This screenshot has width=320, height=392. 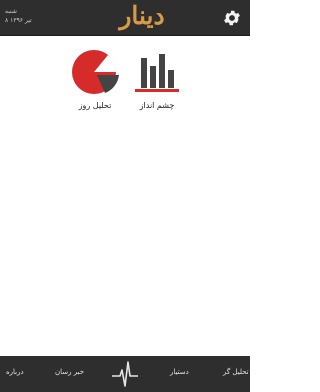 What do you see at coordinates (18, 20) in the screenshot?
I see `date-label: ۸ تیر ۱۳۹۶` at bounding box center [18, 20].